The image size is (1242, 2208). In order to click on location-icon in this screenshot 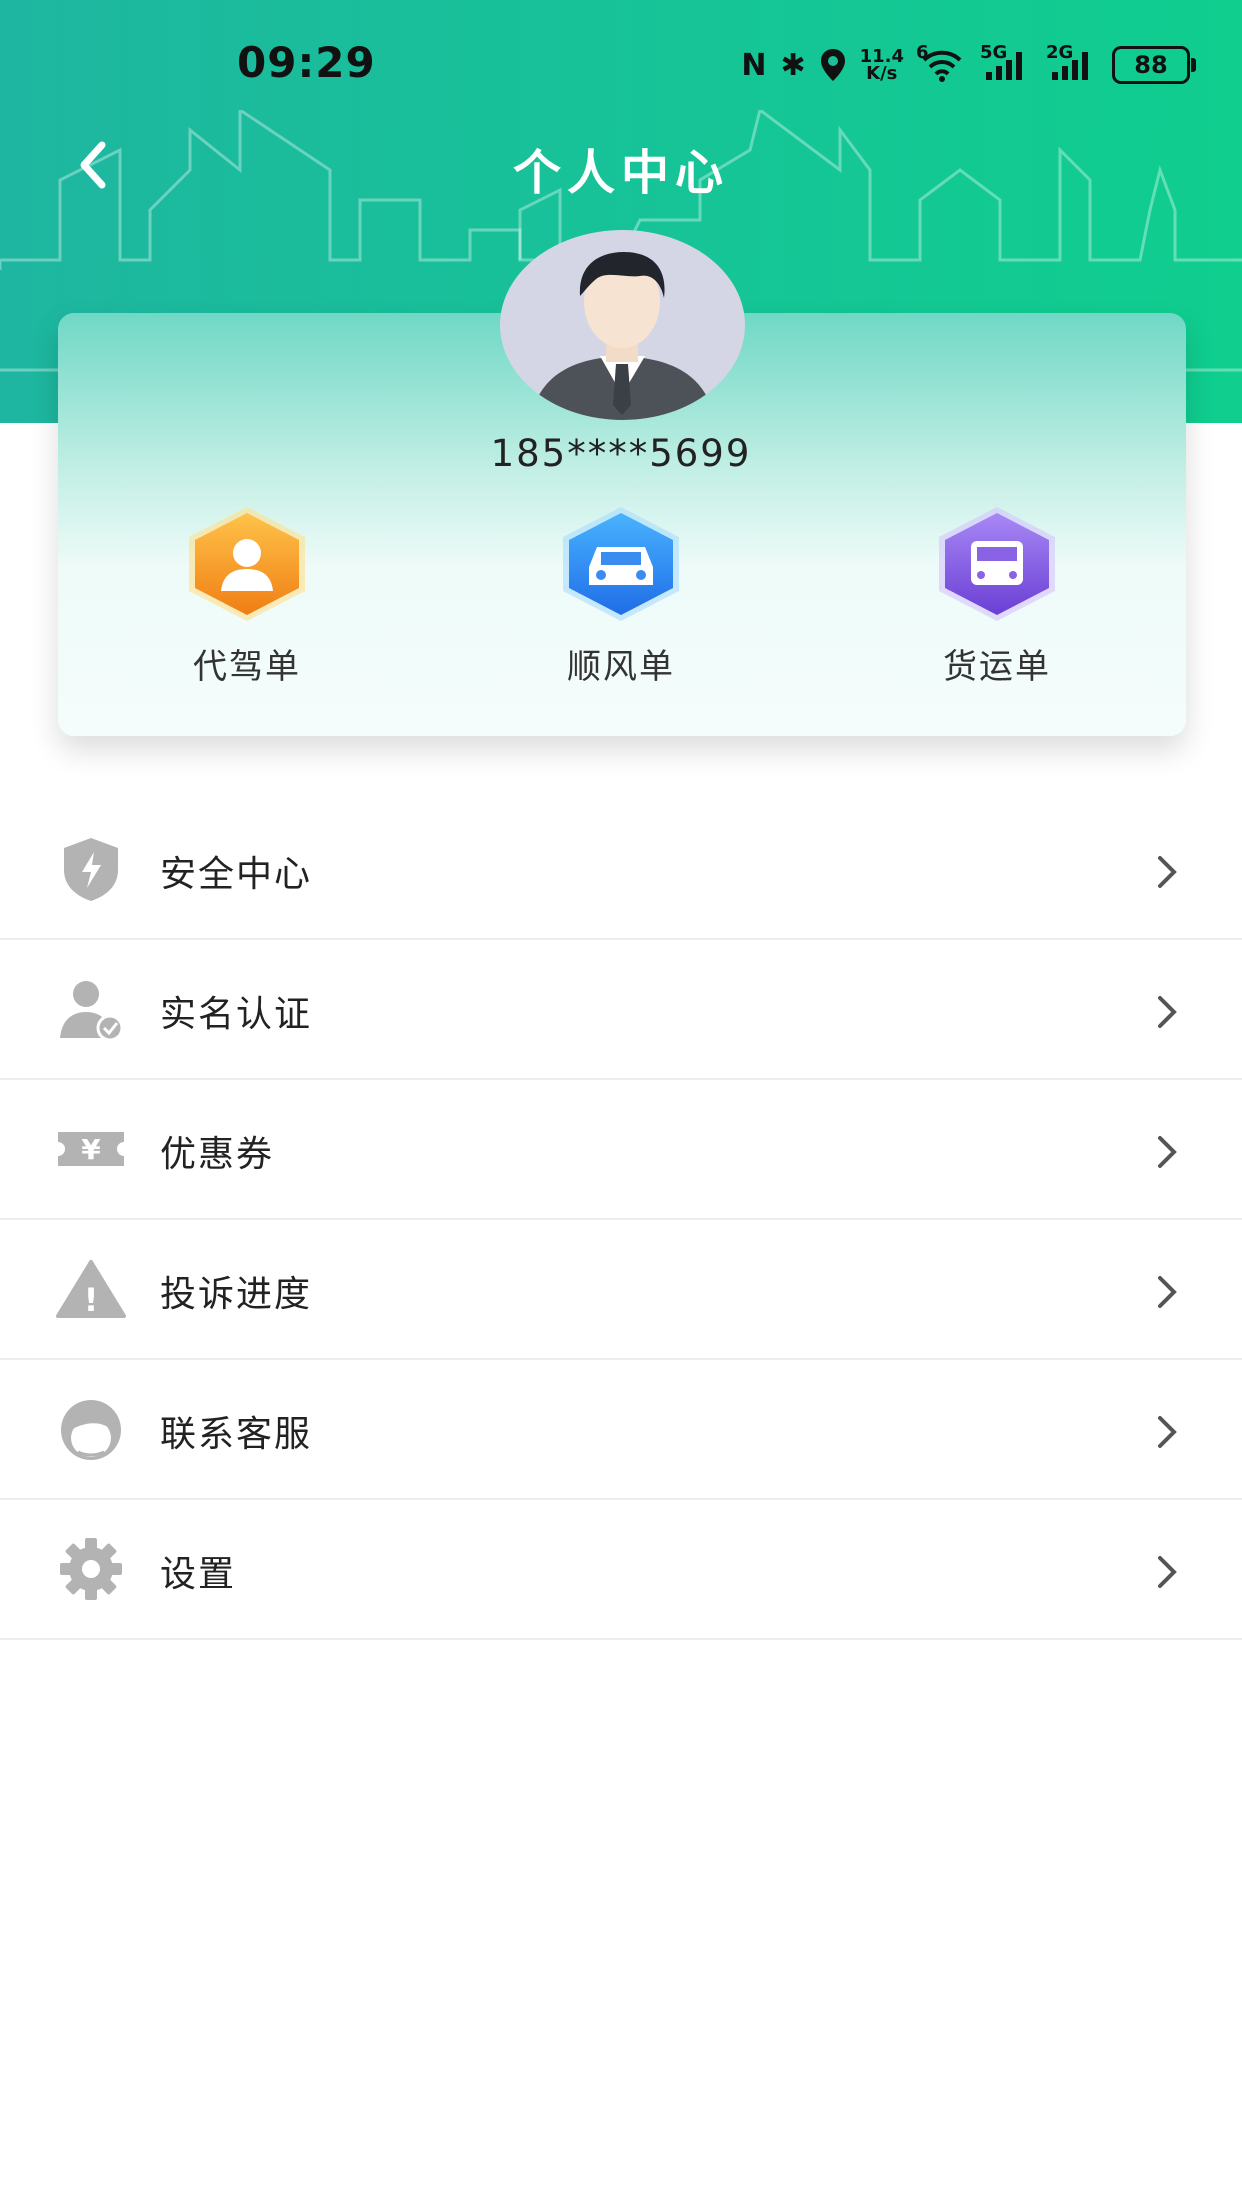, I will do `click(832, 65)`.